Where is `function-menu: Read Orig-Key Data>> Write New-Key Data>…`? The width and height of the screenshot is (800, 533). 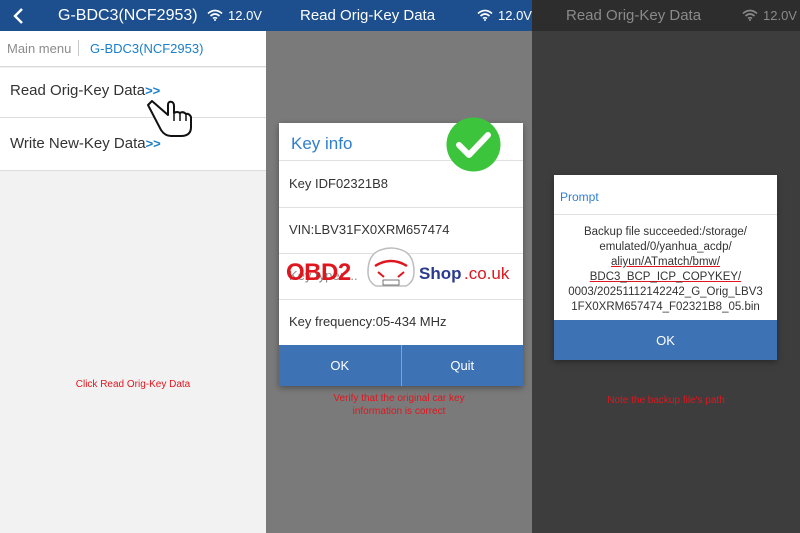
function-menu: Read Orig-Key Data>> Write New-Key Data>… is located at coordinates (133, 119).